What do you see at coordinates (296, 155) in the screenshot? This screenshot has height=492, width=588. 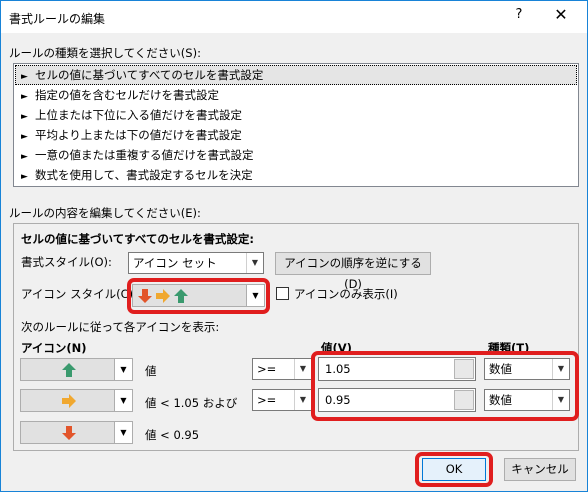 I see `rule-type-item: ► 一意の値または重複する値だけを書式設定` at bounding box center [296, 155].